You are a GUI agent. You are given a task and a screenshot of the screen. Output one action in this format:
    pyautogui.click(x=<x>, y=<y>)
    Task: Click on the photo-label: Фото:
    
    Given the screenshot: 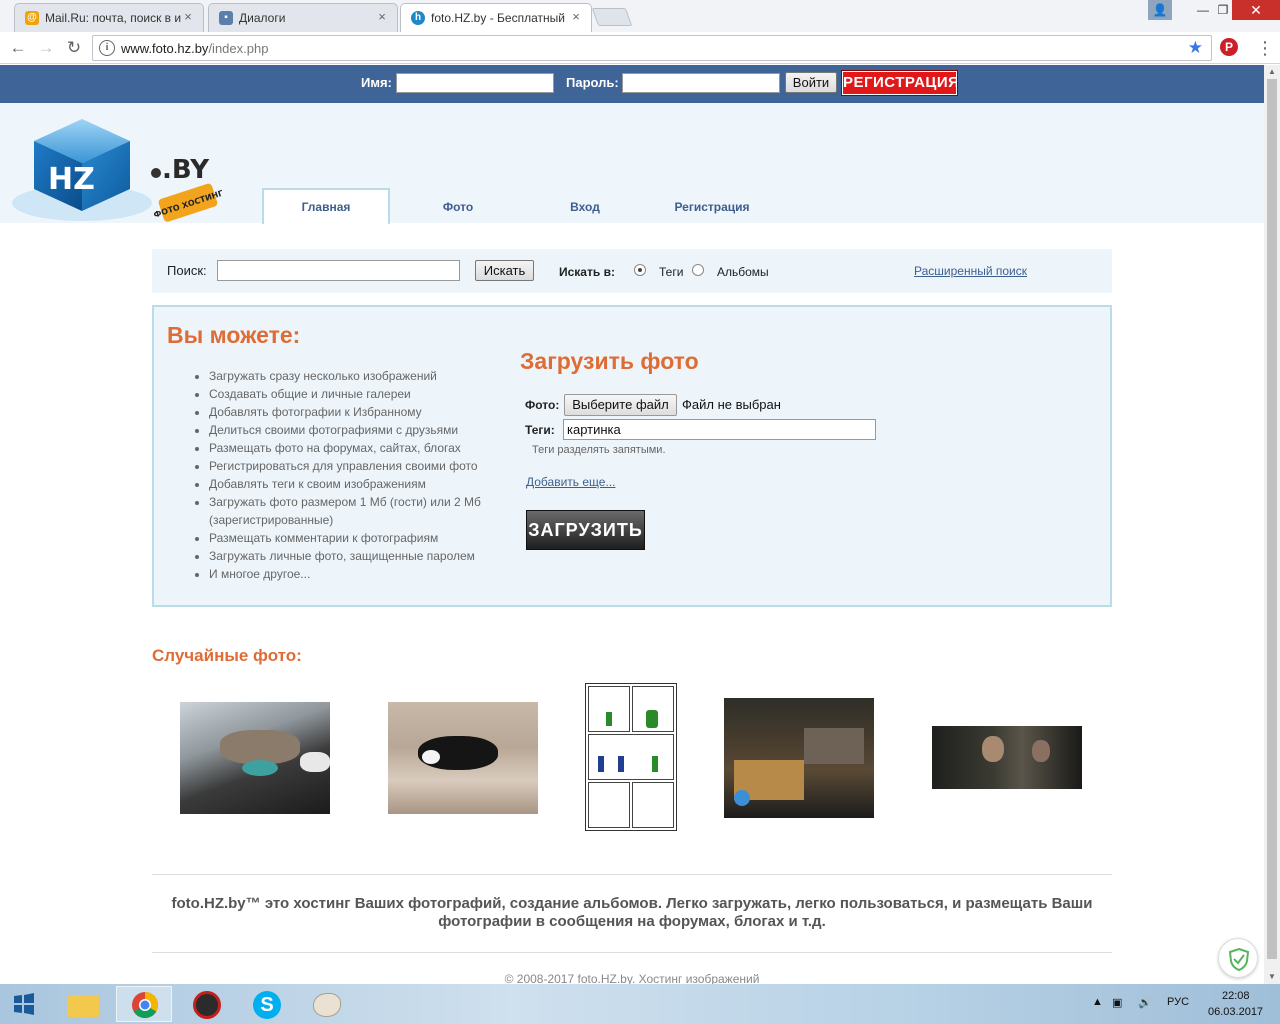 What is the action you would take?
    pyautogui.click(x=542, y=405)
    